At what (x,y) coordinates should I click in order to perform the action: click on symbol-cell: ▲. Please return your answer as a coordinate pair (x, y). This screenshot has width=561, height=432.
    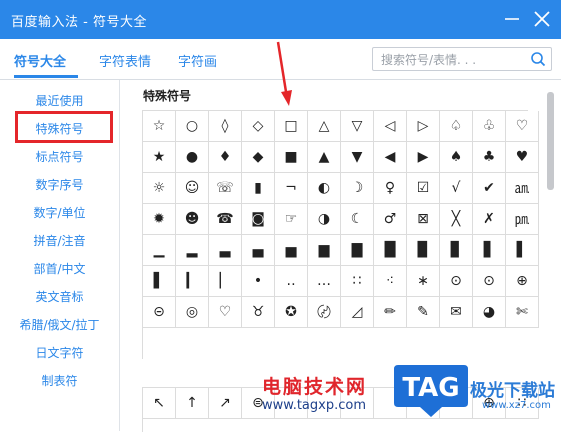
    Looking at the image, I should click on (324, 157).